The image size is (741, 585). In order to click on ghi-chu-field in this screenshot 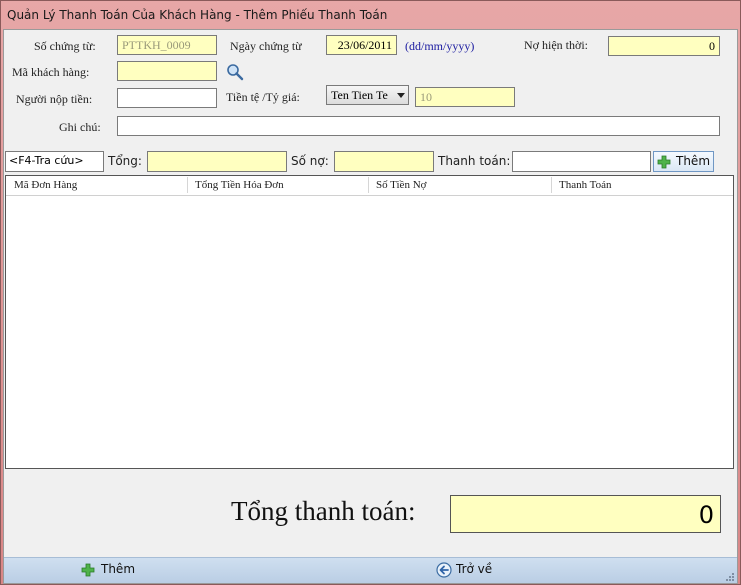, I will do `click(418, 126)`.